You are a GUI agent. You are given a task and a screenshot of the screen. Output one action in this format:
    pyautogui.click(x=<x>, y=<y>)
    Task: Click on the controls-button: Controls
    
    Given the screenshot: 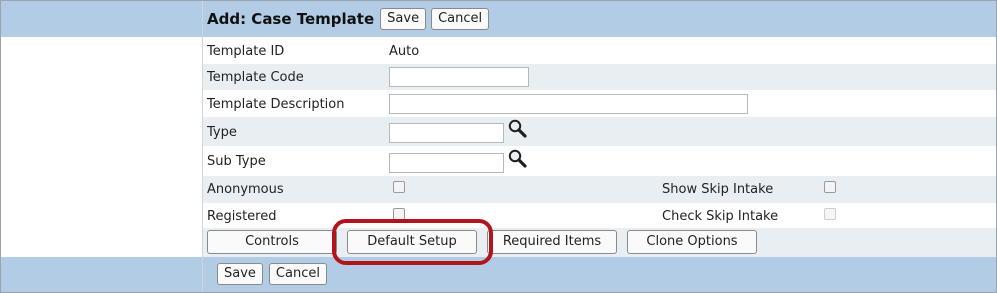 What is the action you would take?
    pyautogui.click(x=272, y=242)
    